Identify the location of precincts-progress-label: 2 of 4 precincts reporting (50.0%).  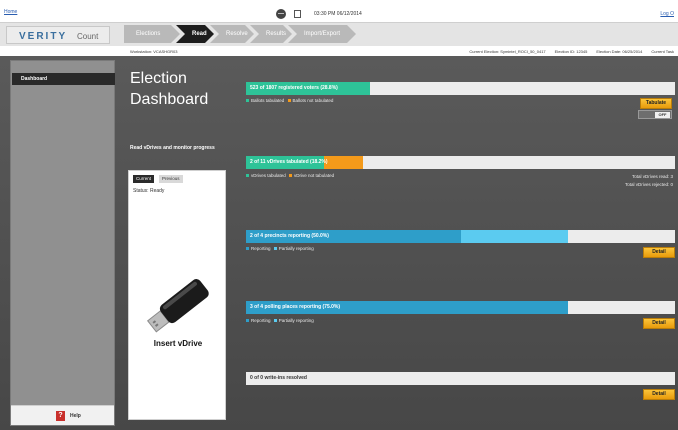
(289, 236).